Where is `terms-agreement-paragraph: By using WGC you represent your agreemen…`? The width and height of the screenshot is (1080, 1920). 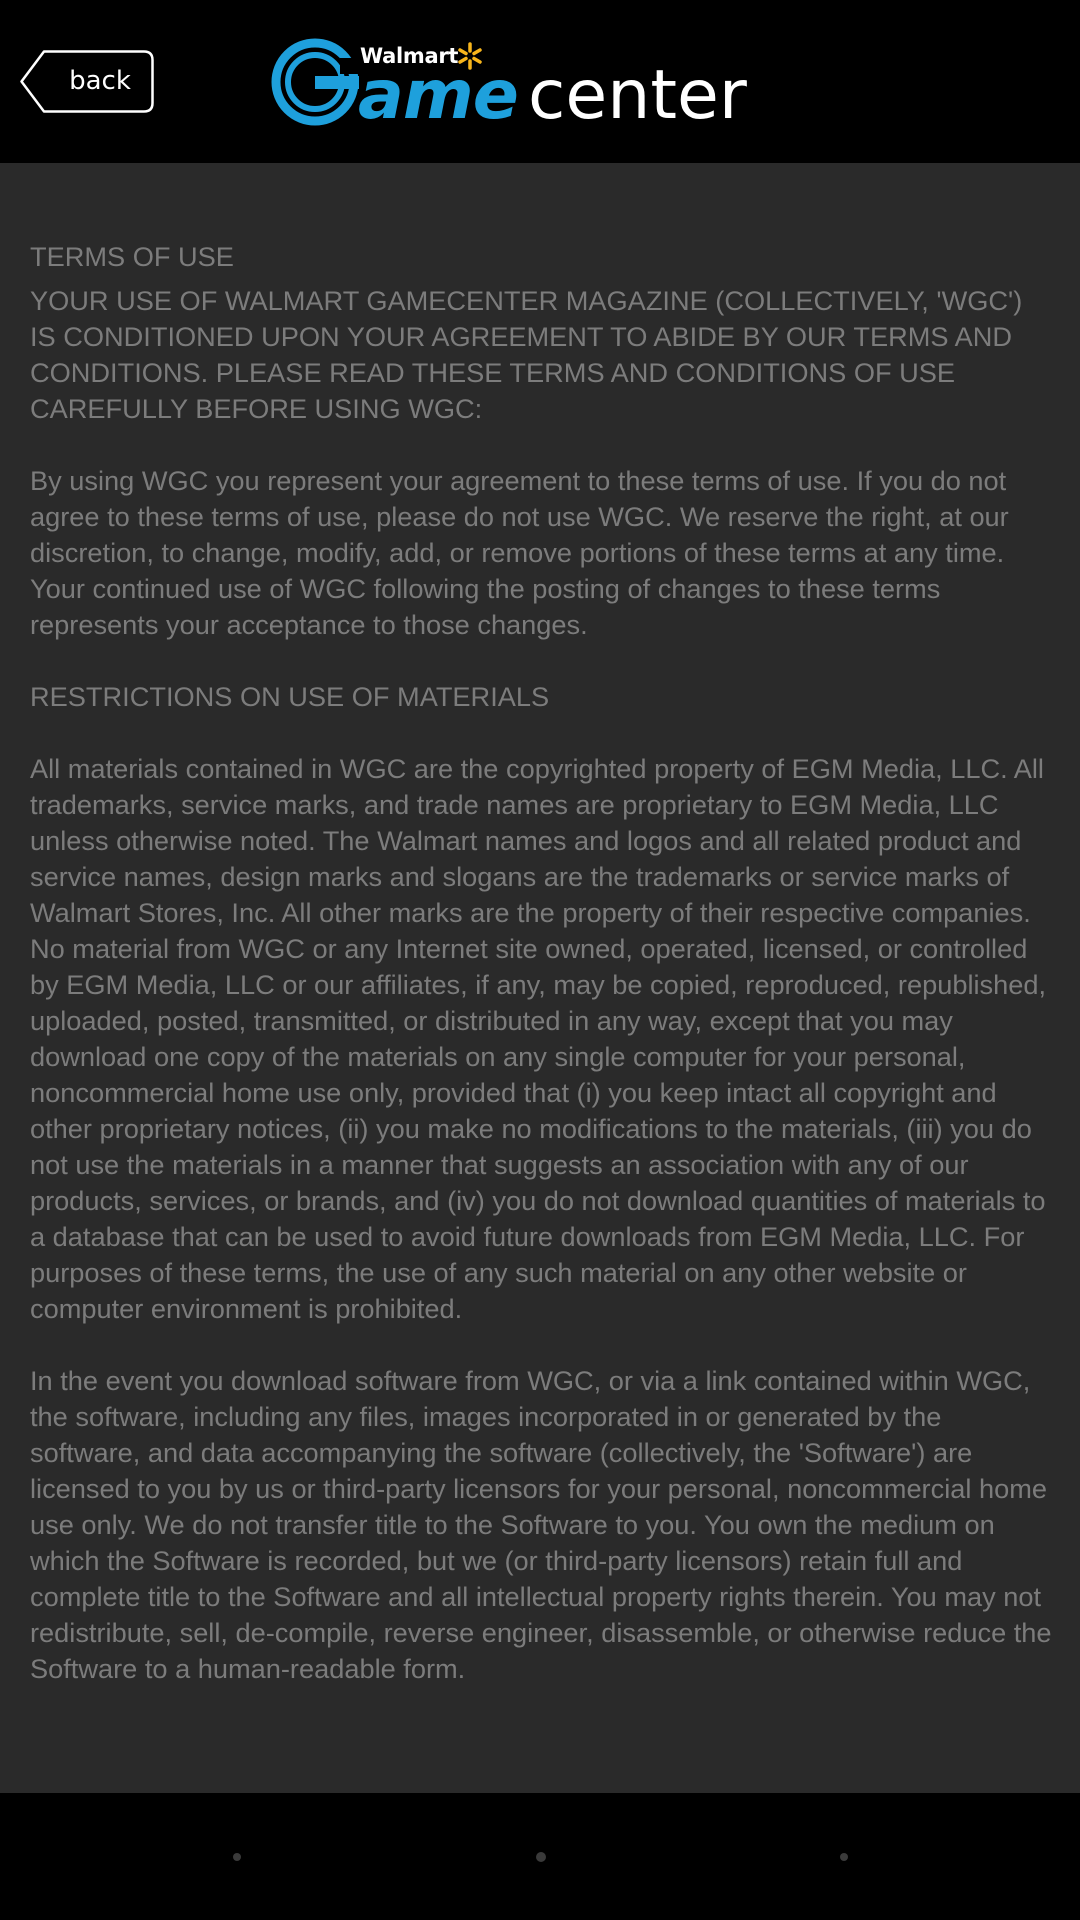
terms-agreement-paragraph: By using WGC you represent your agreemen… is located at coordinates (519, 552).